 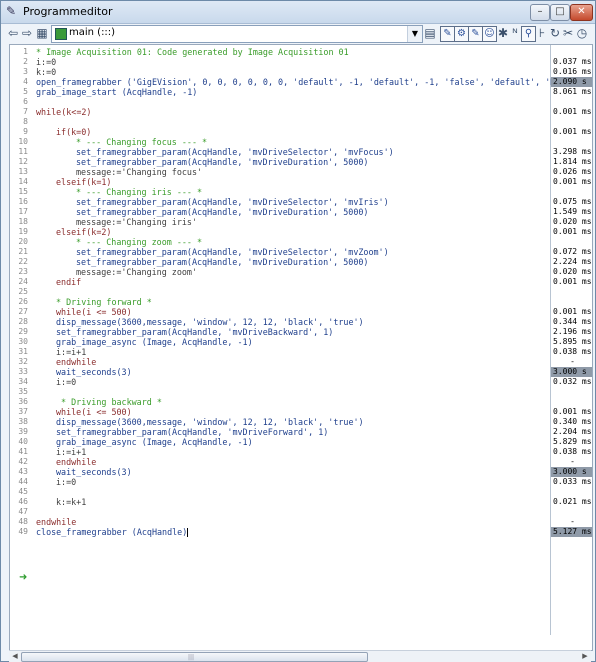 I want to click on code-line: 15 * --- Changing iris --- *, so click(x=301, y=192).